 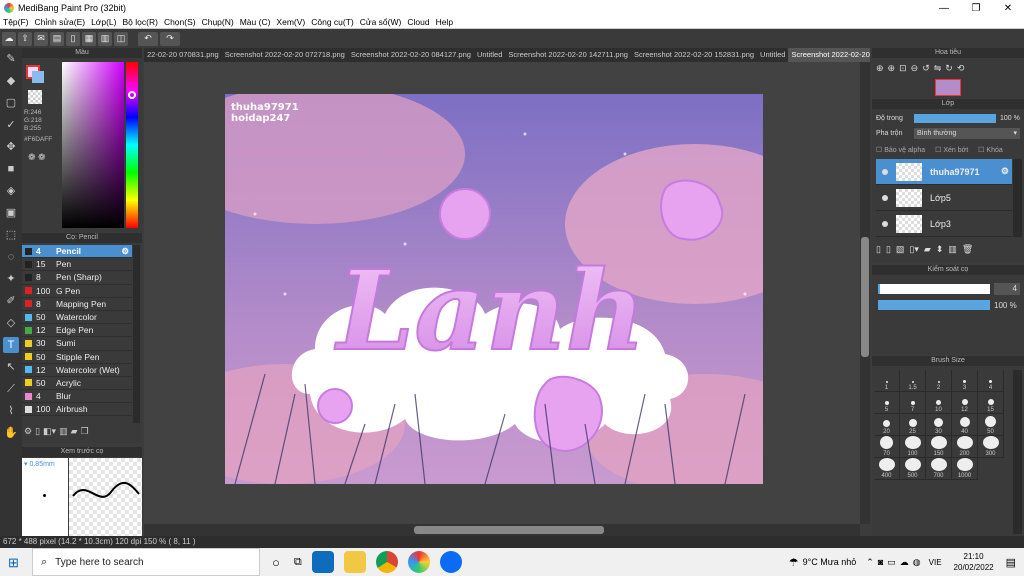 I want to click on move-tool-icon: ✥, so click(x=11, y=147).